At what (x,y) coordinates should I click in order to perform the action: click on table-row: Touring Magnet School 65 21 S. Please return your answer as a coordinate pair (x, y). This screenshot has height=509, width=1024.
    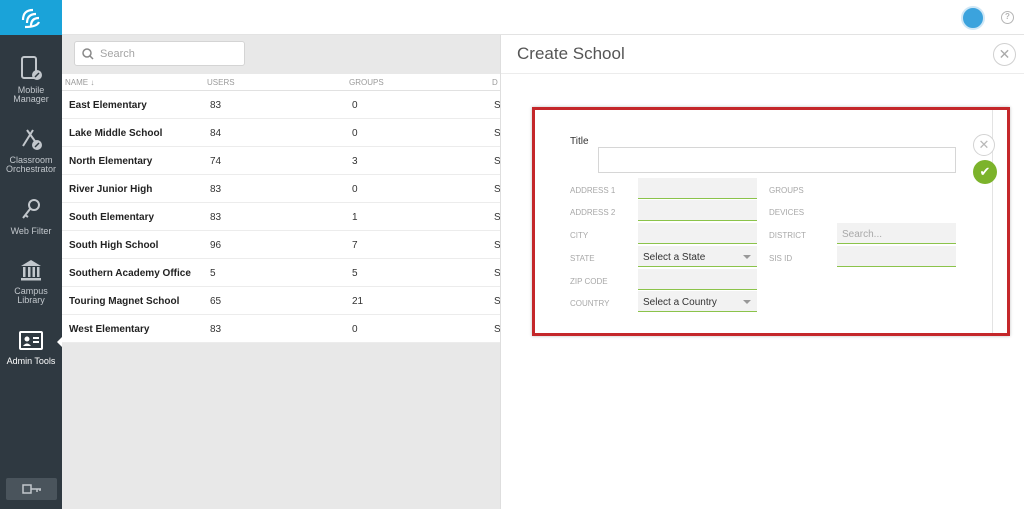
    Looking at the image, I should click on (281, 301).